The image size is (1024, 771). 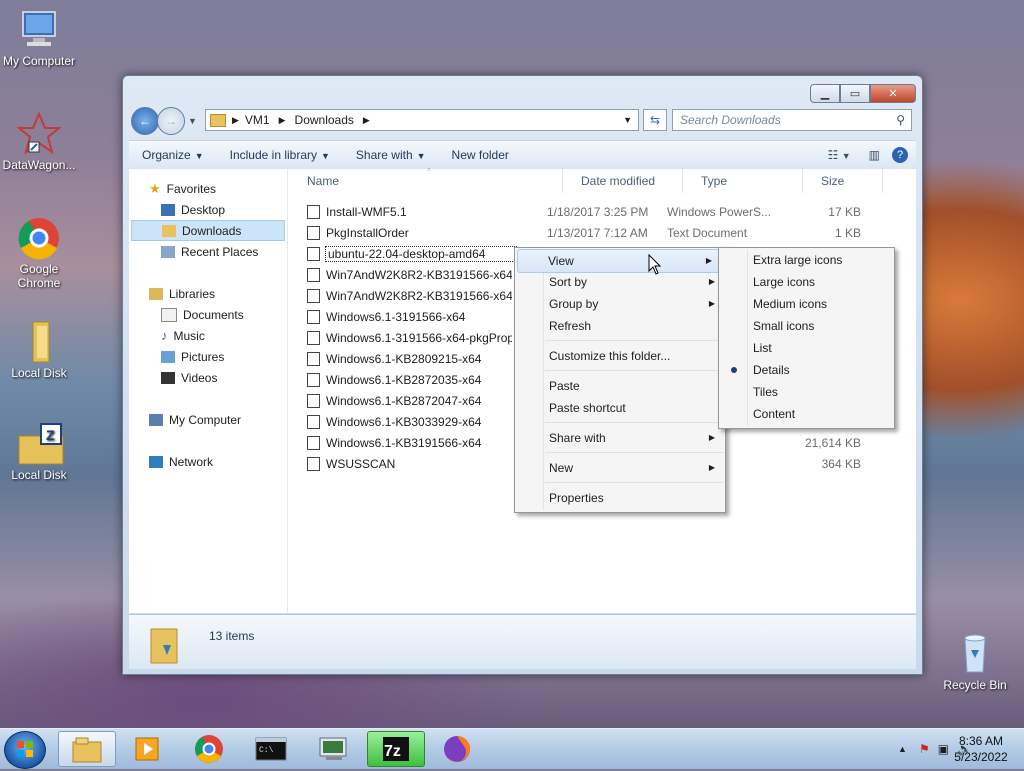 What do you see at coordinates (183, 335) in the screenshot?
I see `nav-music: ♪ Music` at bounding box center [183, 335].